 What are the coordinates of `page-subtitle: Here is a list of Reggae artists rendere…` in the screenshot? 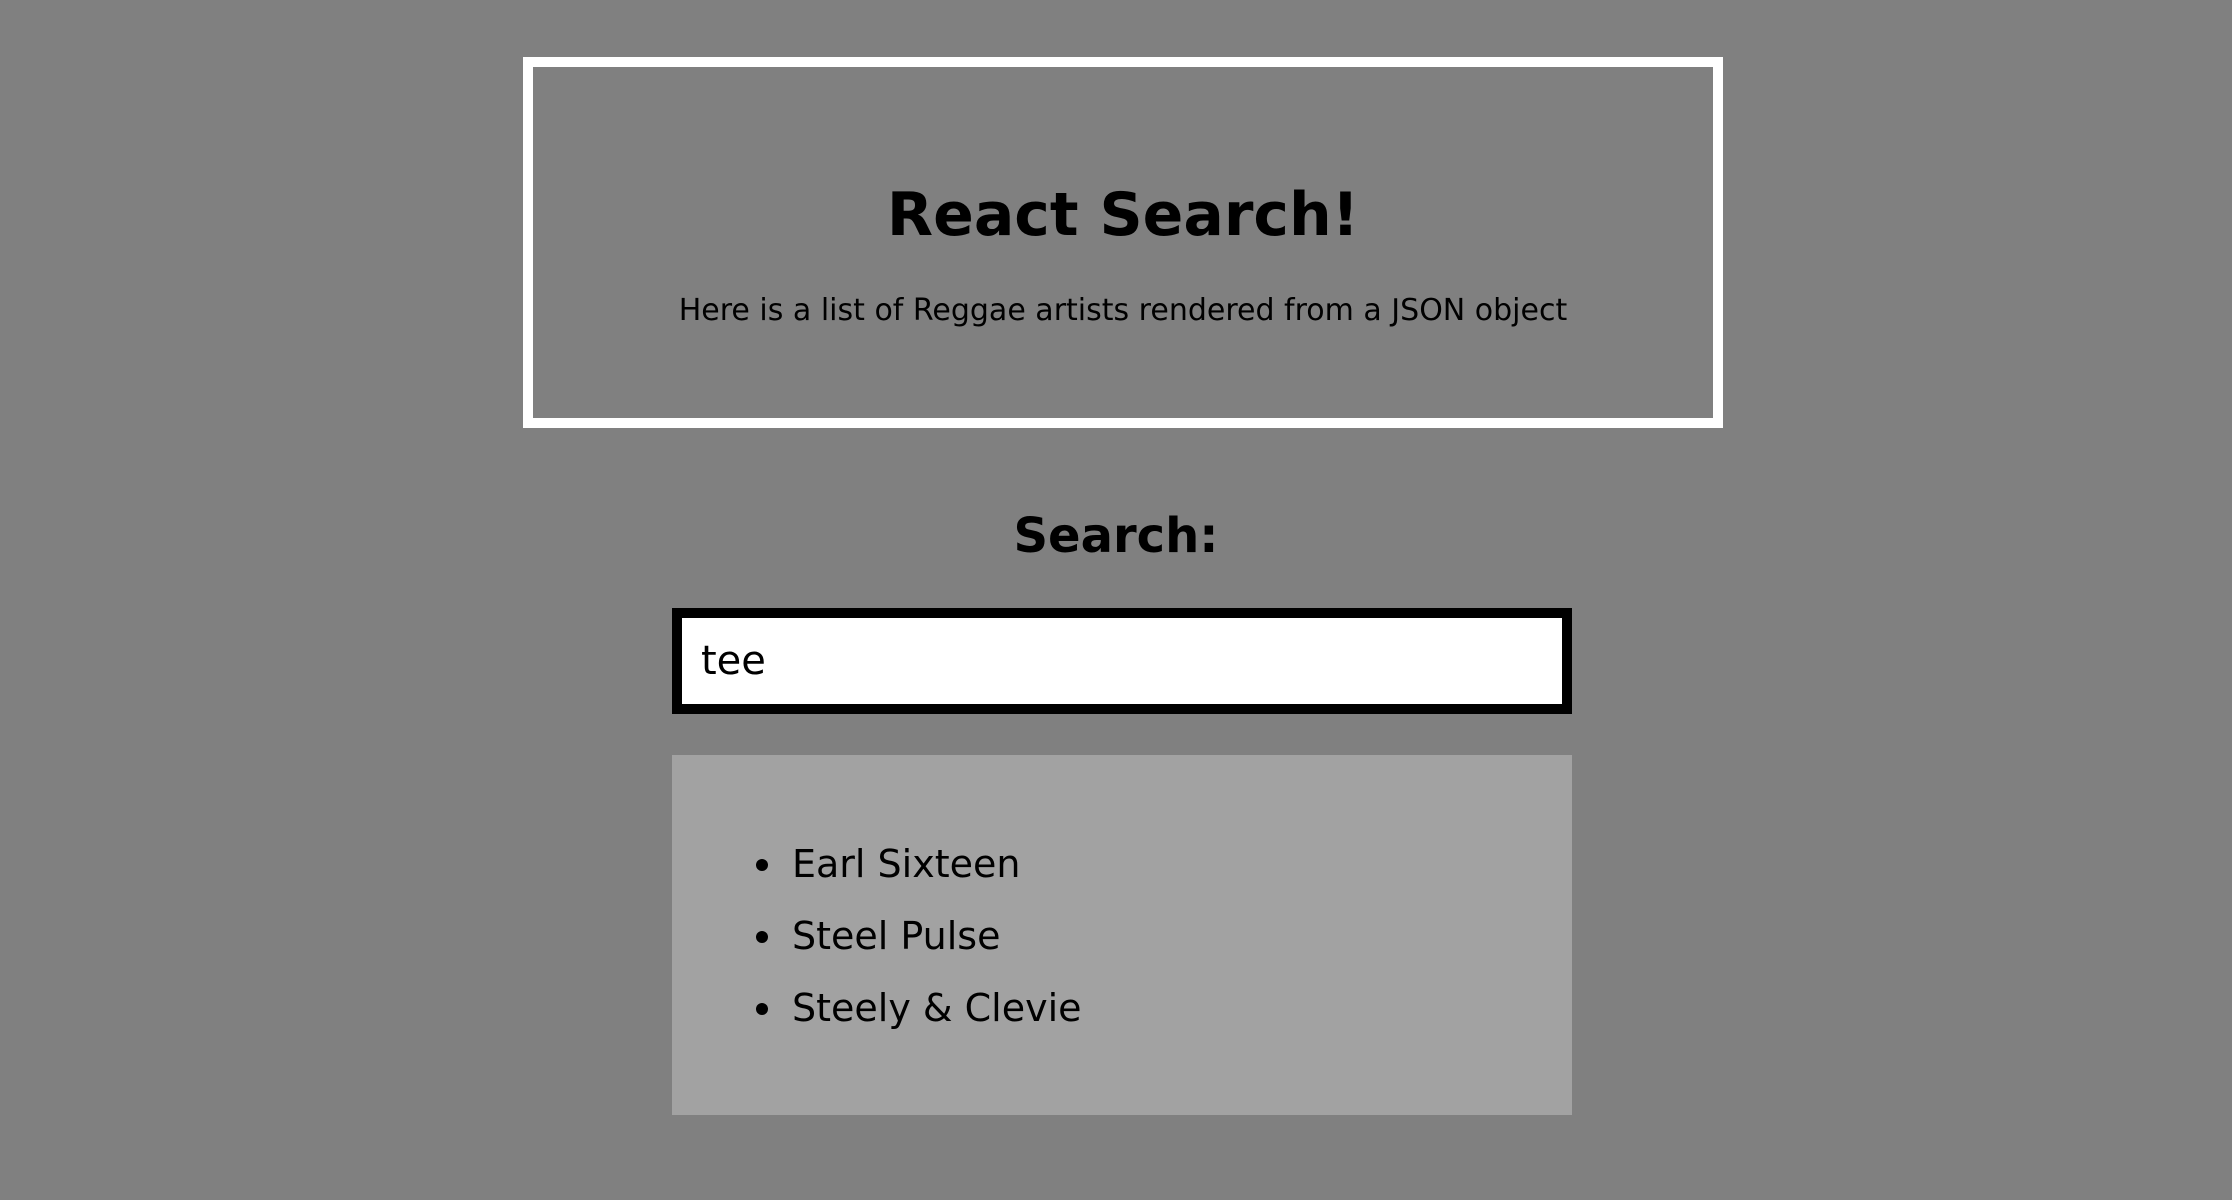 It's located at (1123, 310).